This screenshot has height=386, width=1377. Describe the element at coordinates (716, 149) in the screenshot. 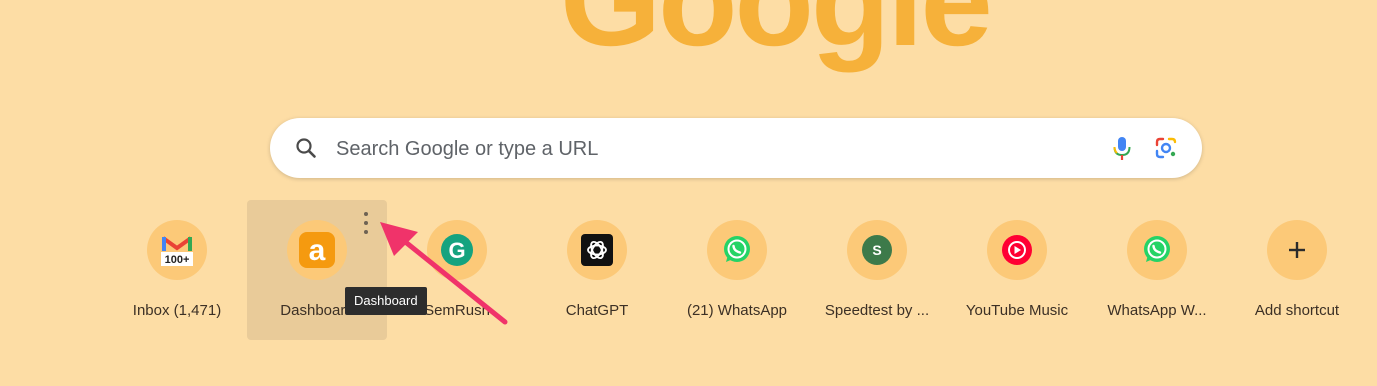

I see `search-input` at that location.